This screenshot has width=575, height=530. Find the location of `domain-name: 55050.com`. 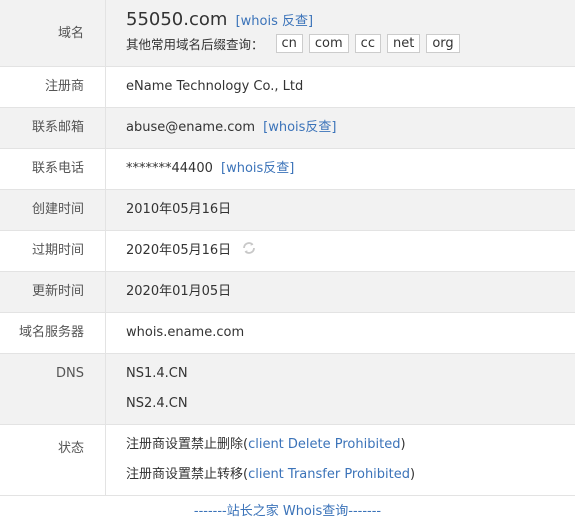

domain-name: 55050.com is located at coordinates (177, 19).